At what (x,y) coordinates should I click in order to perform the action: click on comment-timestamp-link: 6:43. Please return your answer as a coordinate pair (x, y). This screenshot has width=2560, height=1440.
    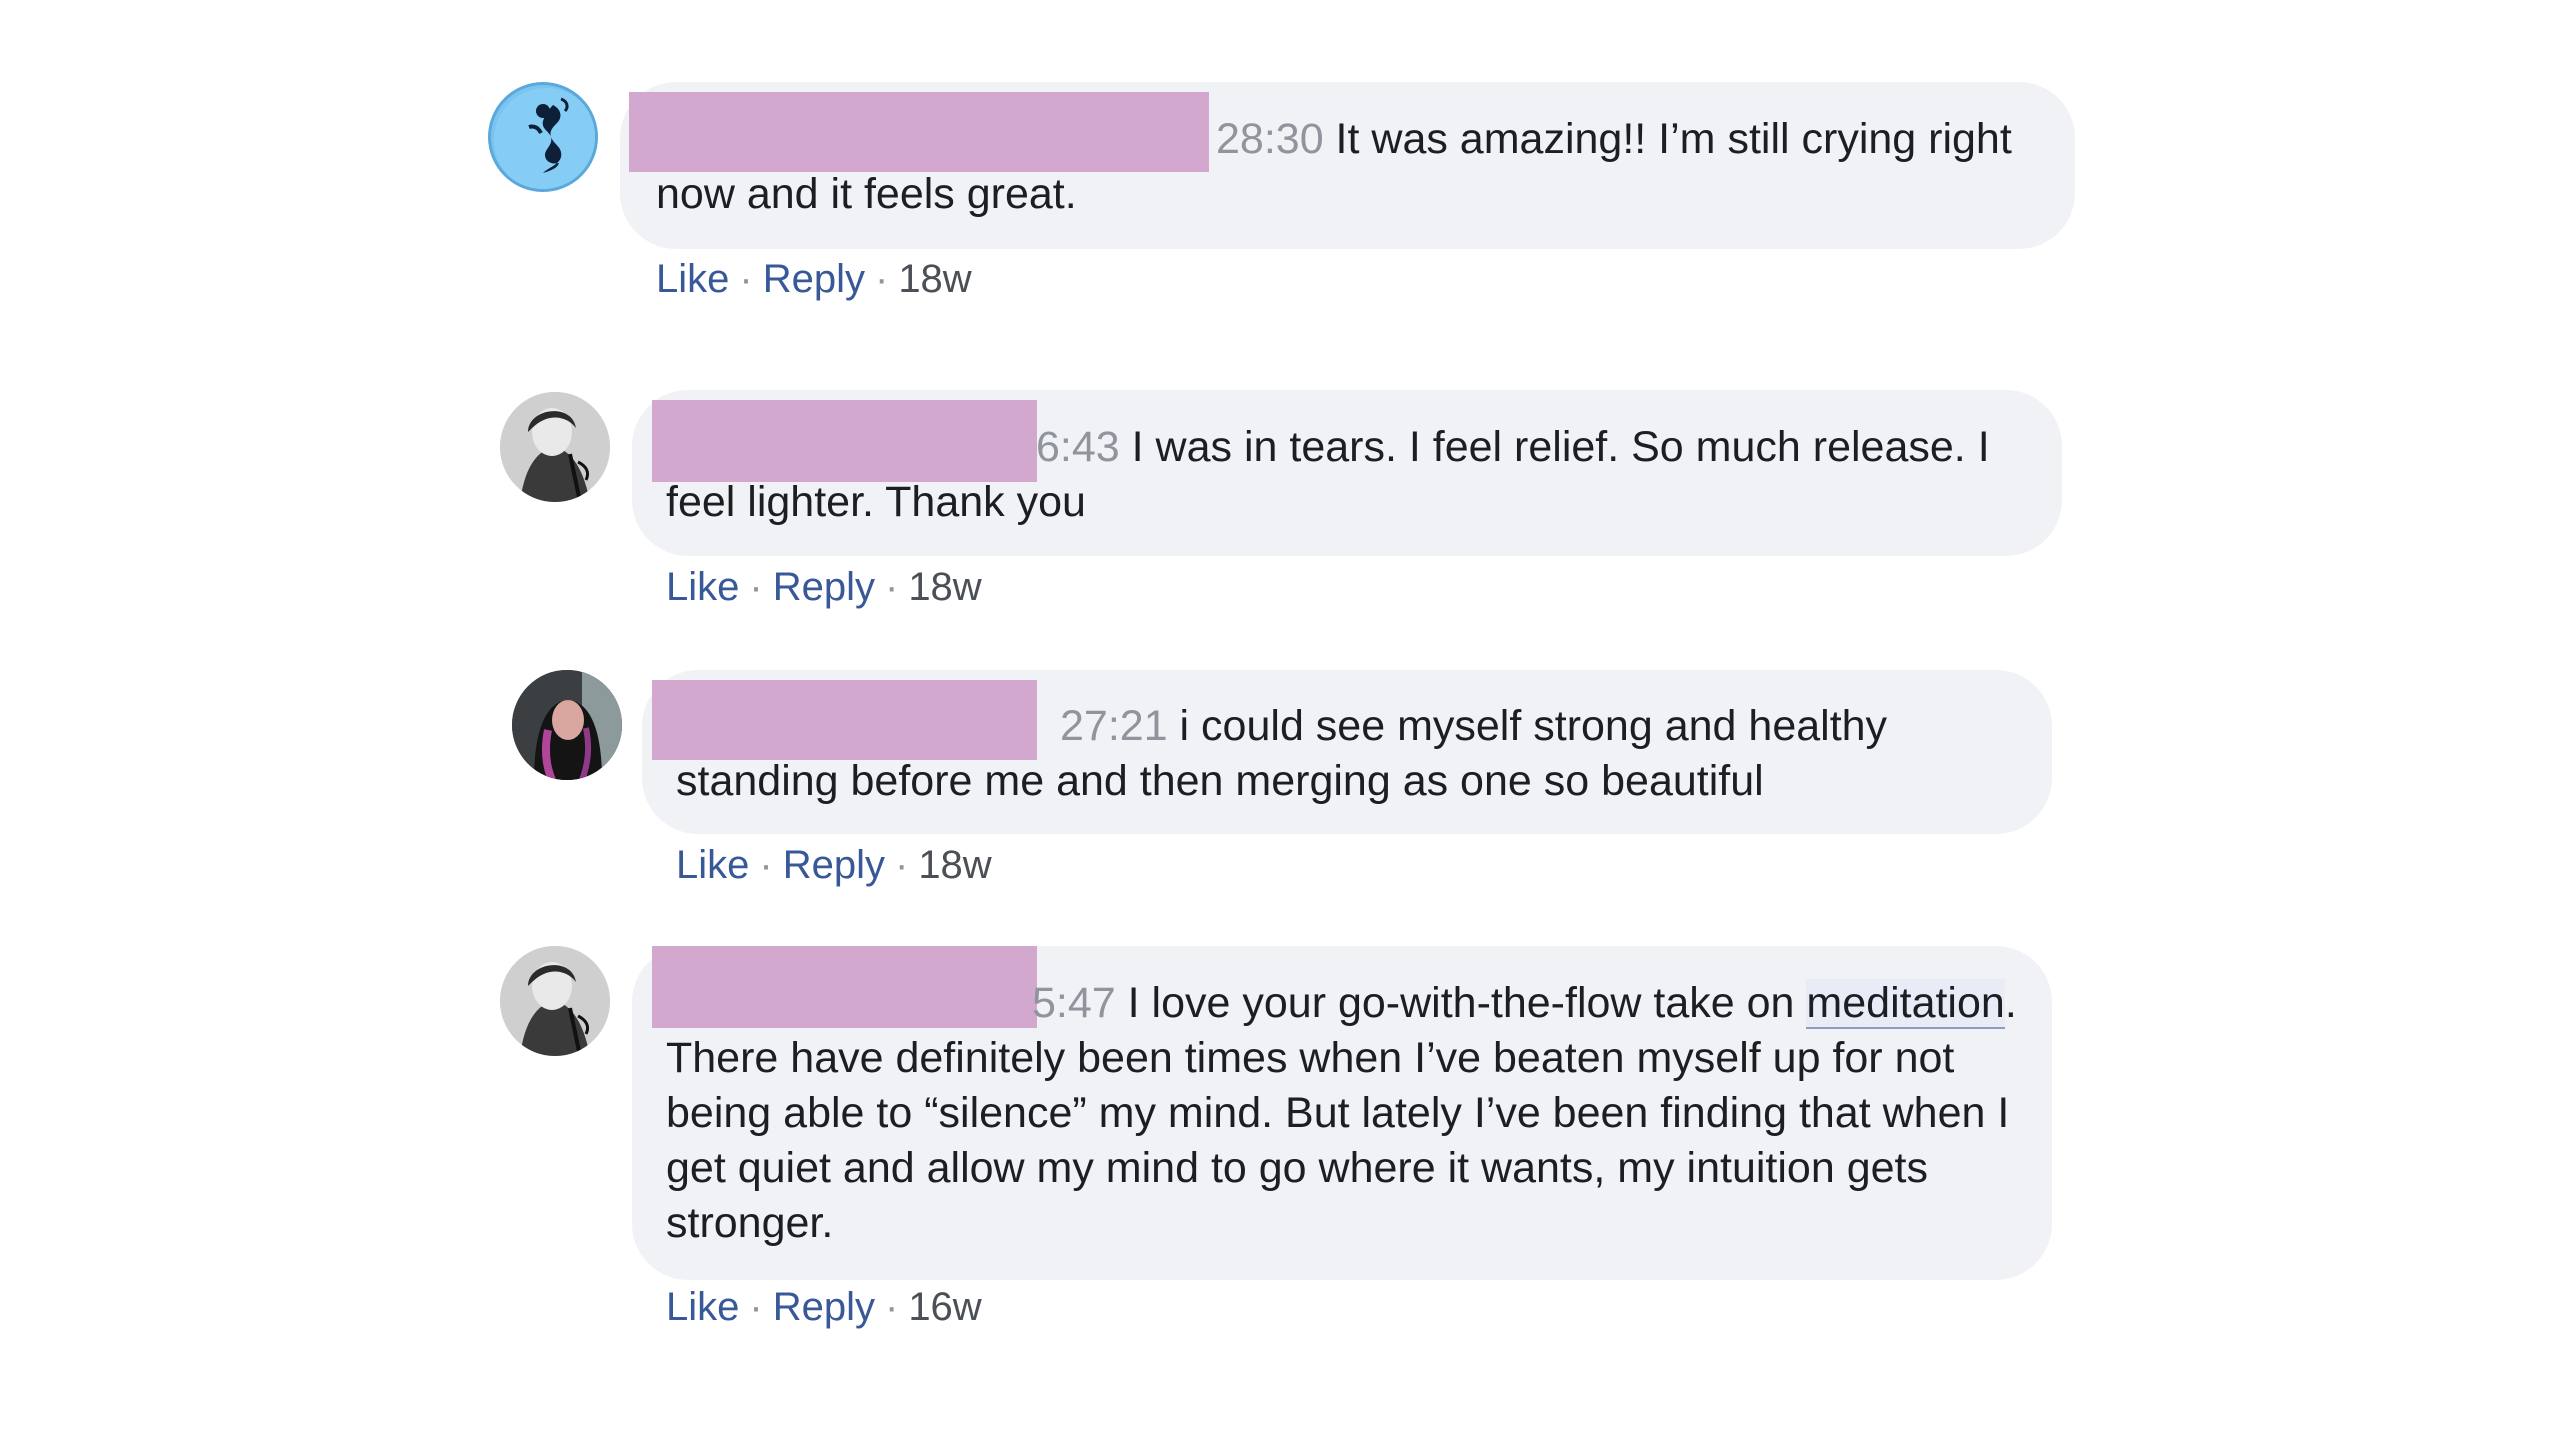
    Looking at the image, I should click on (1078, 447).